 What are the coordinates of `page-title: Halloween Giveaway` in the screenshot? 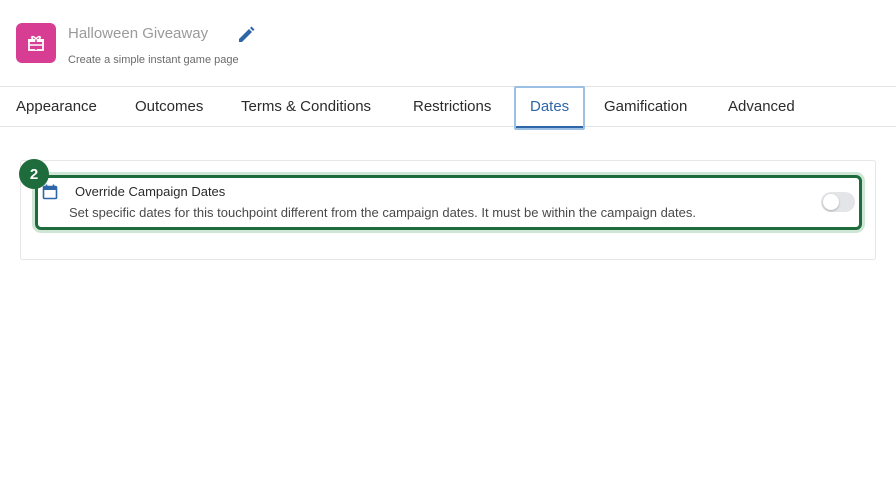 It's located at (138, 33).